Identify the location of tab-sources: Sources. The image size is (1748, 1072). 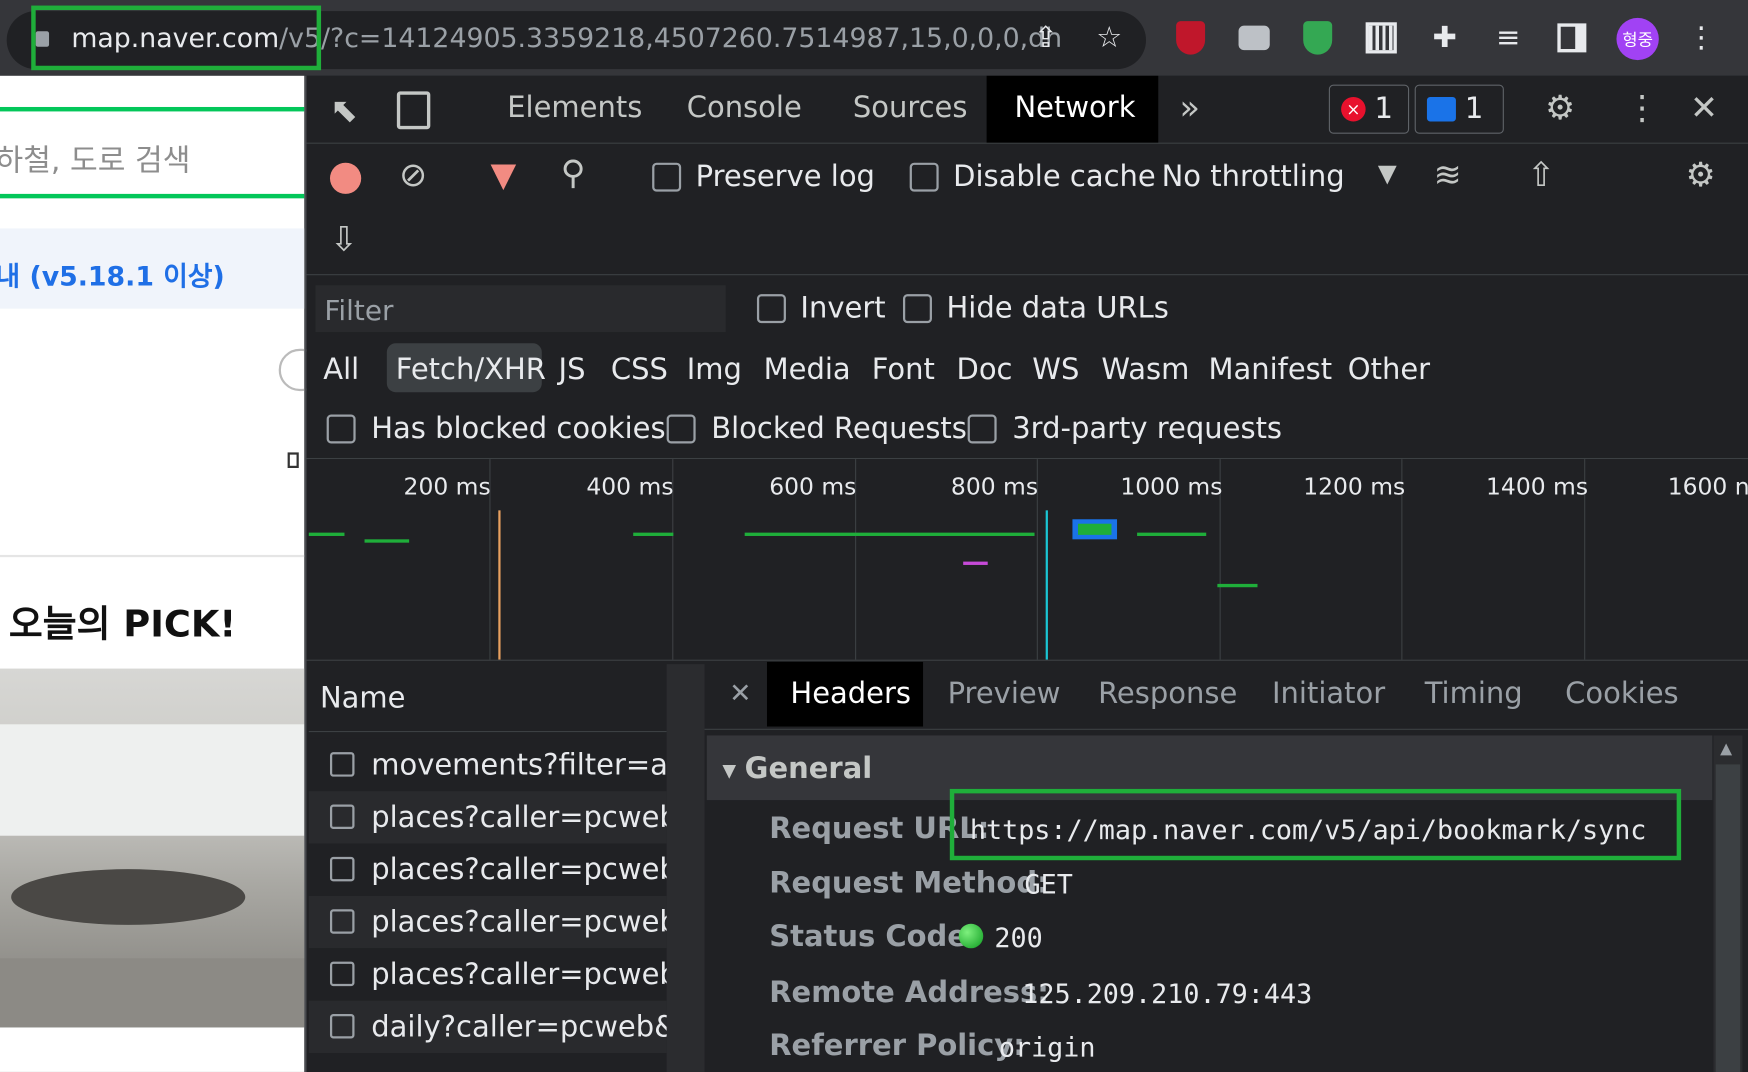
(910, 107).